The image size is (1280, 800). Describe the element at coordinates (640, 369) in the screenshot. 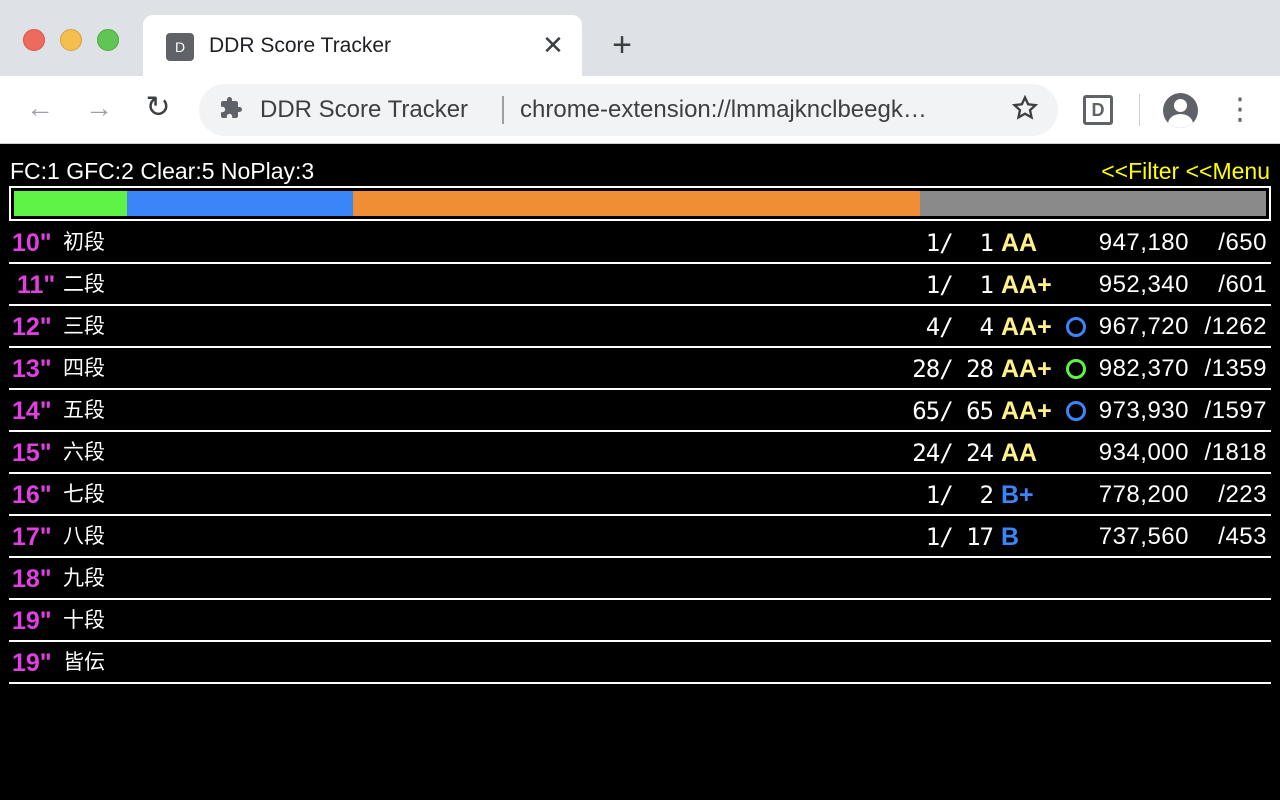

I see `table-row: 13" 四段 28/ 28 AA+ 982,370/1359` at that location.